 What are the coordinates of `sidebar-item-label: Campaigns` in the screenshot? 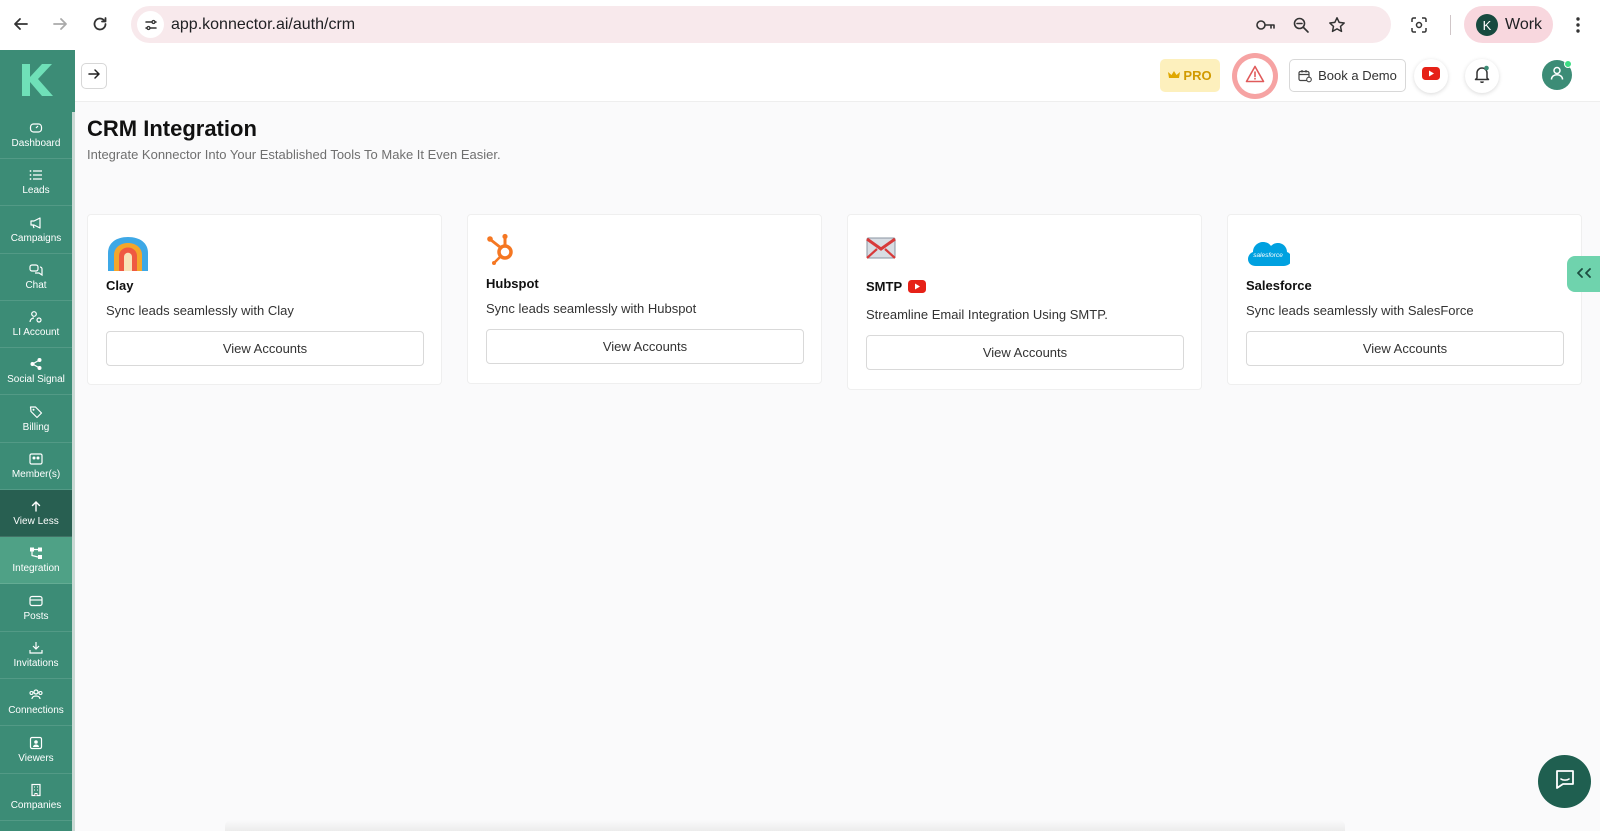 It's located at (36, 238).